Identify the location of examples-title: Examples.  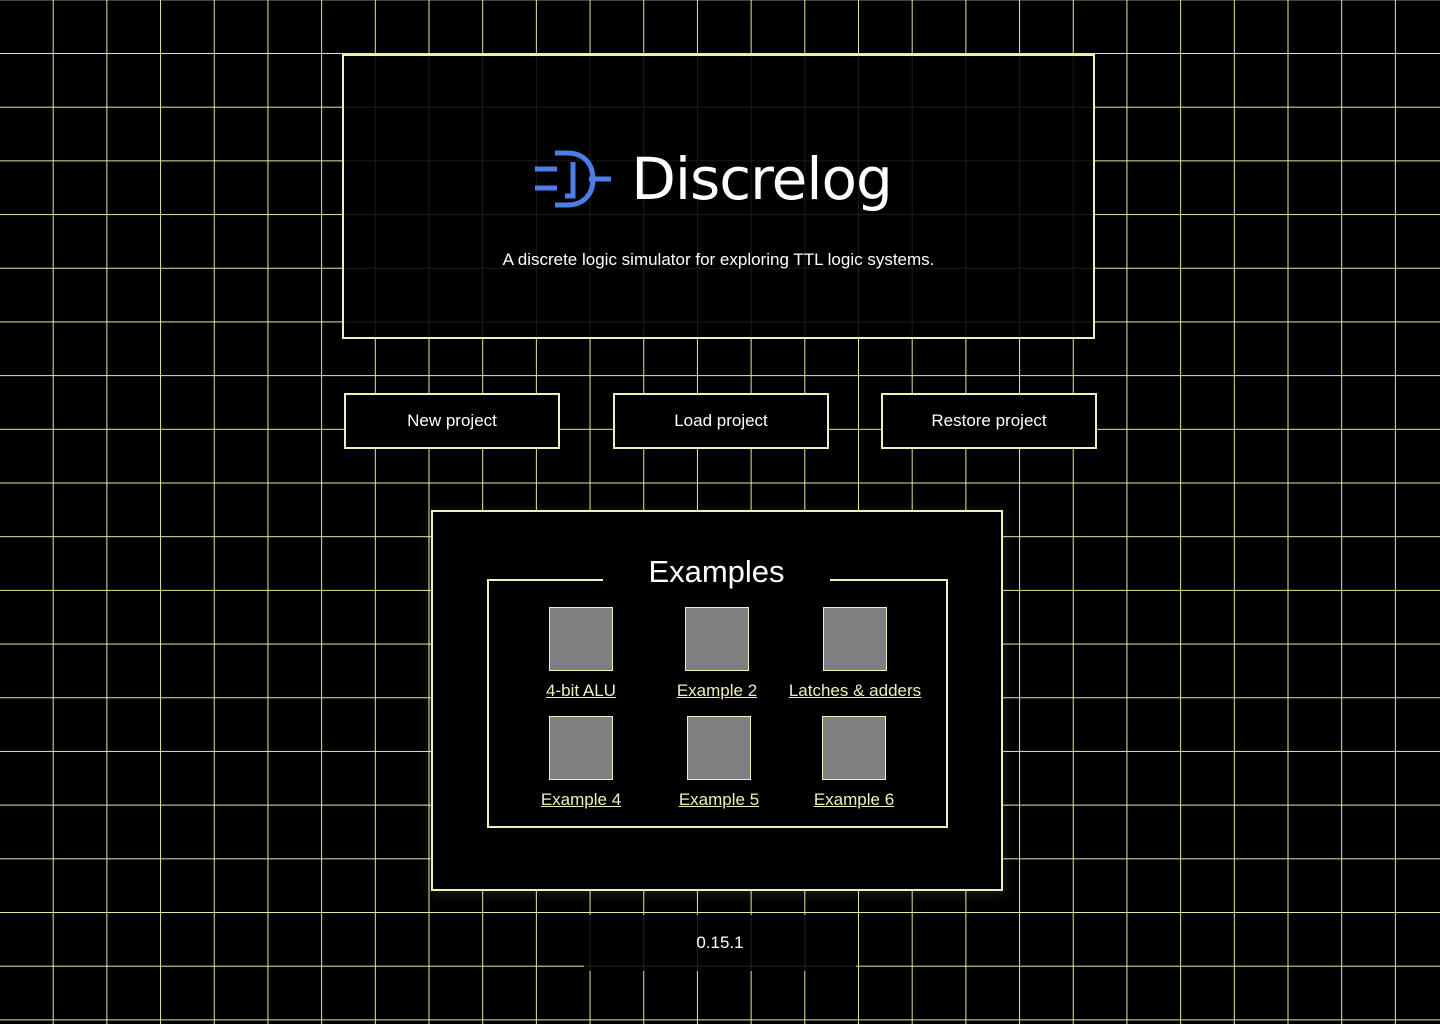
(716, 572).